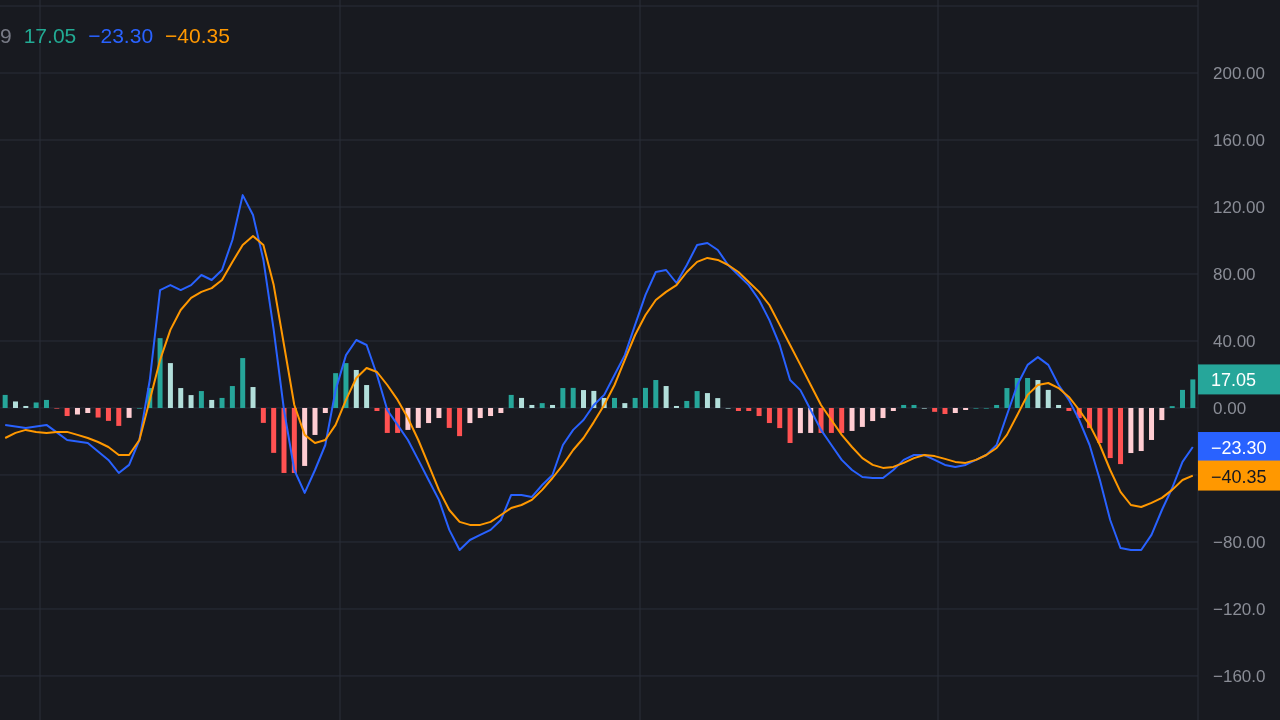 Image resolution: width=1280 pixels, height=720 pixels. I want to click on price-tag: 17.05, so click(1239, 379).